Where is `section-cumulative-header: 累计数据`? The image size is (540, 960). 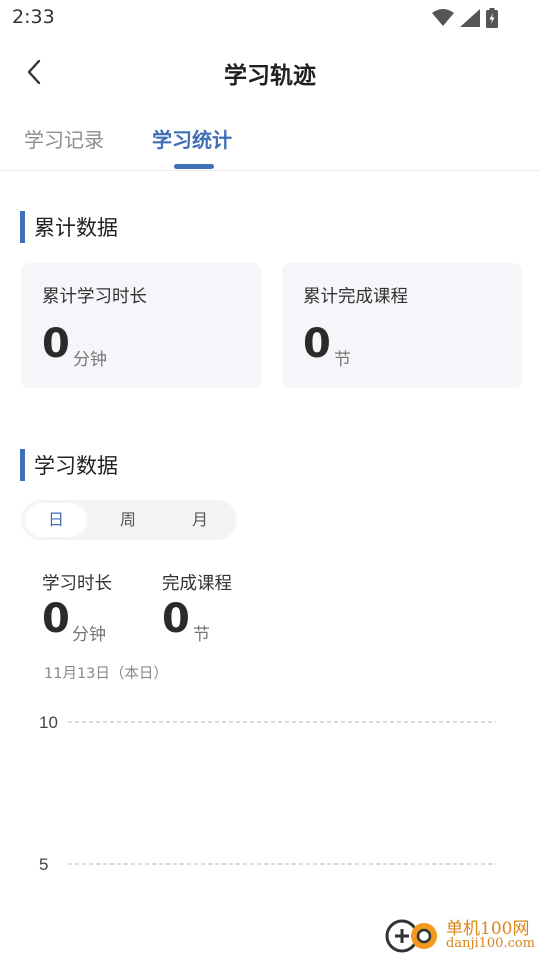
section-cumulative-header: 累计数据 is located at coordinates (69, 227).